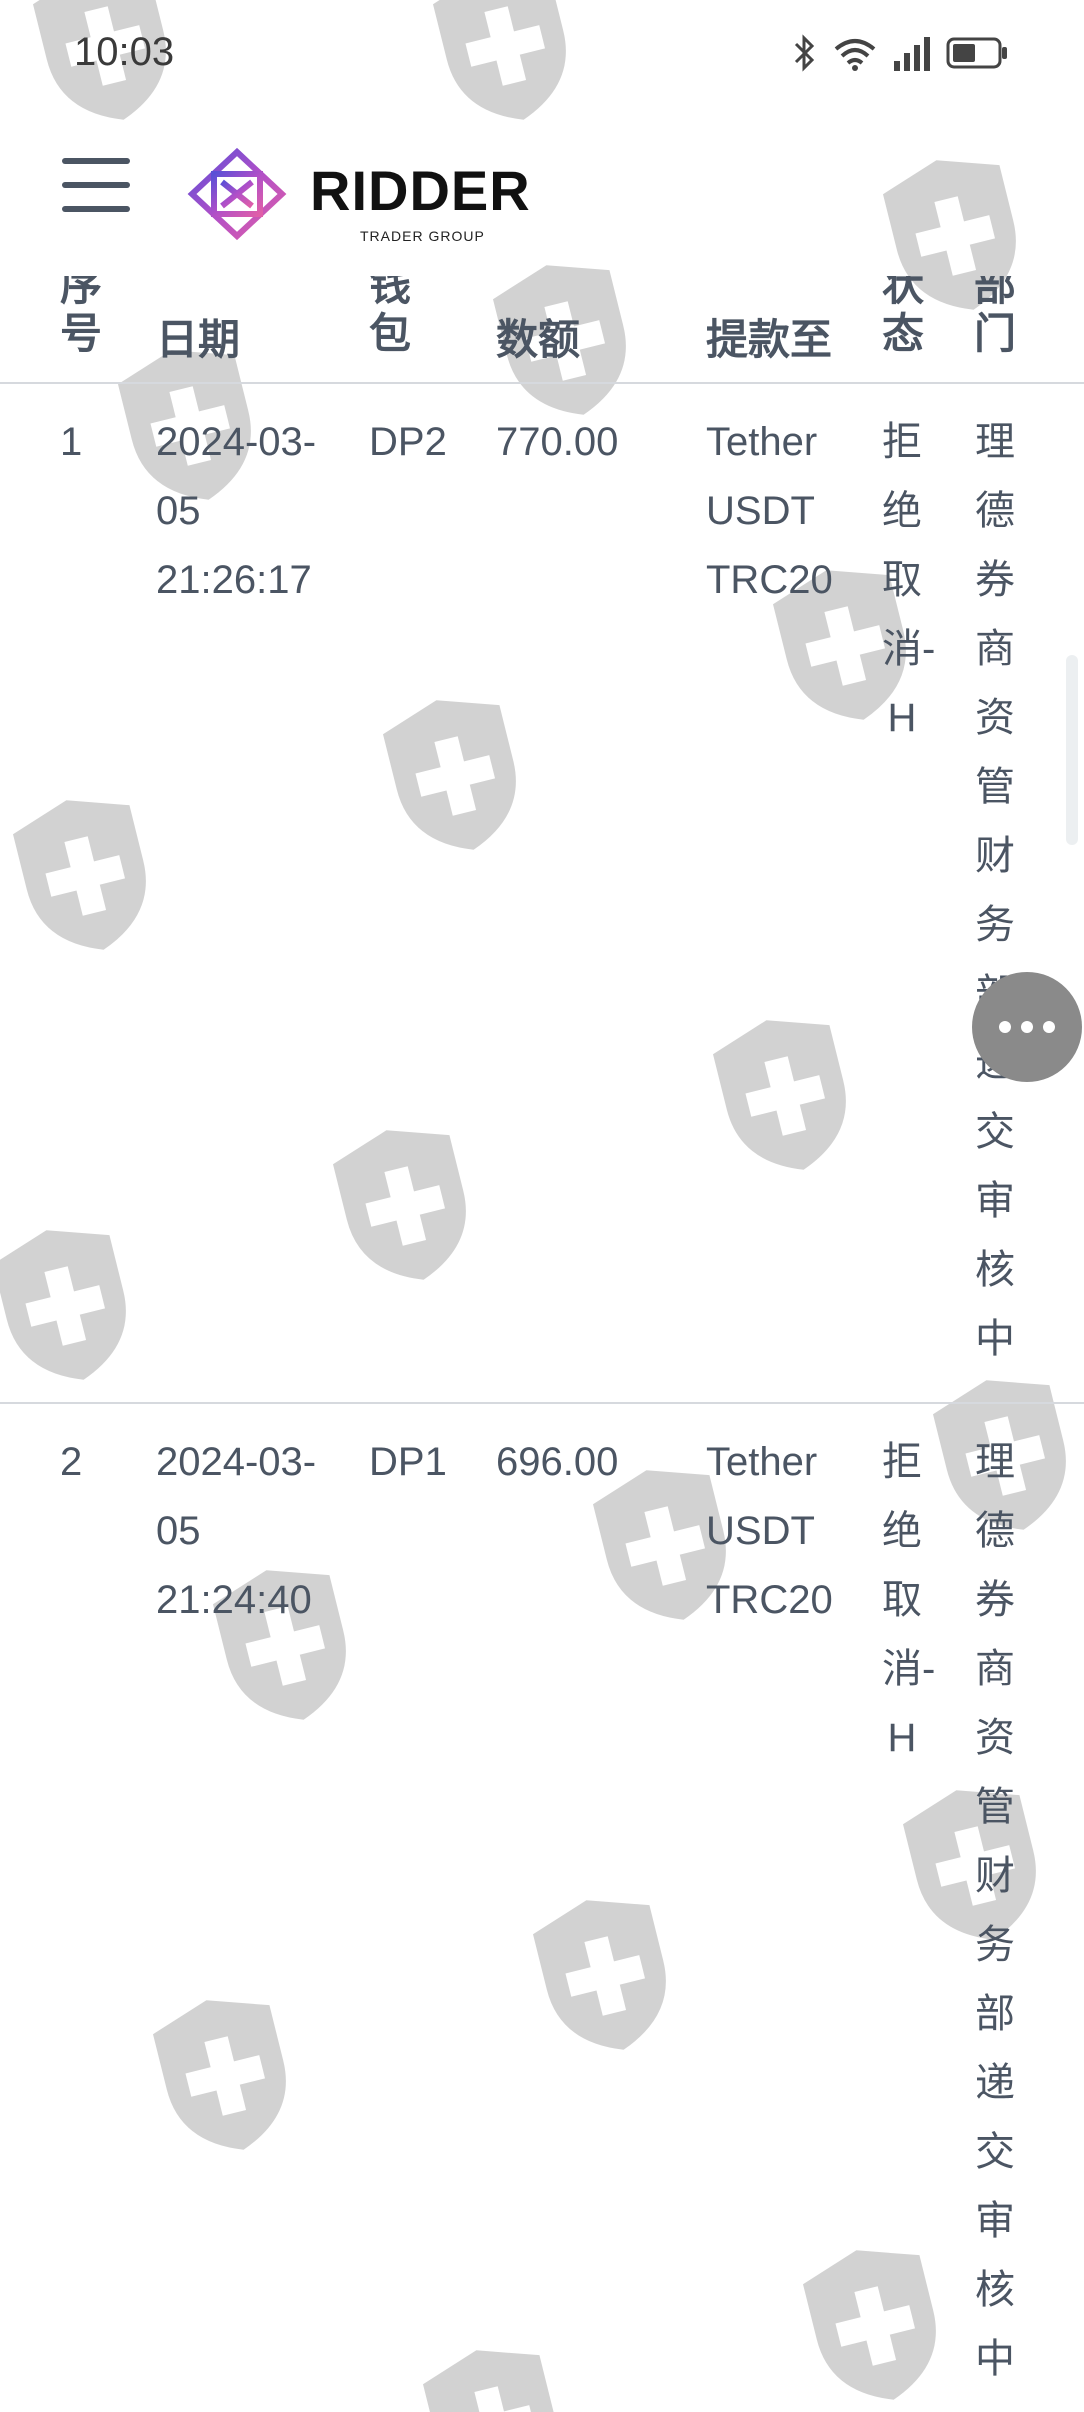  Describe the element at coordinates (1027, 1027) in the screenshot. I see `more-horizontal-icon` at that location.